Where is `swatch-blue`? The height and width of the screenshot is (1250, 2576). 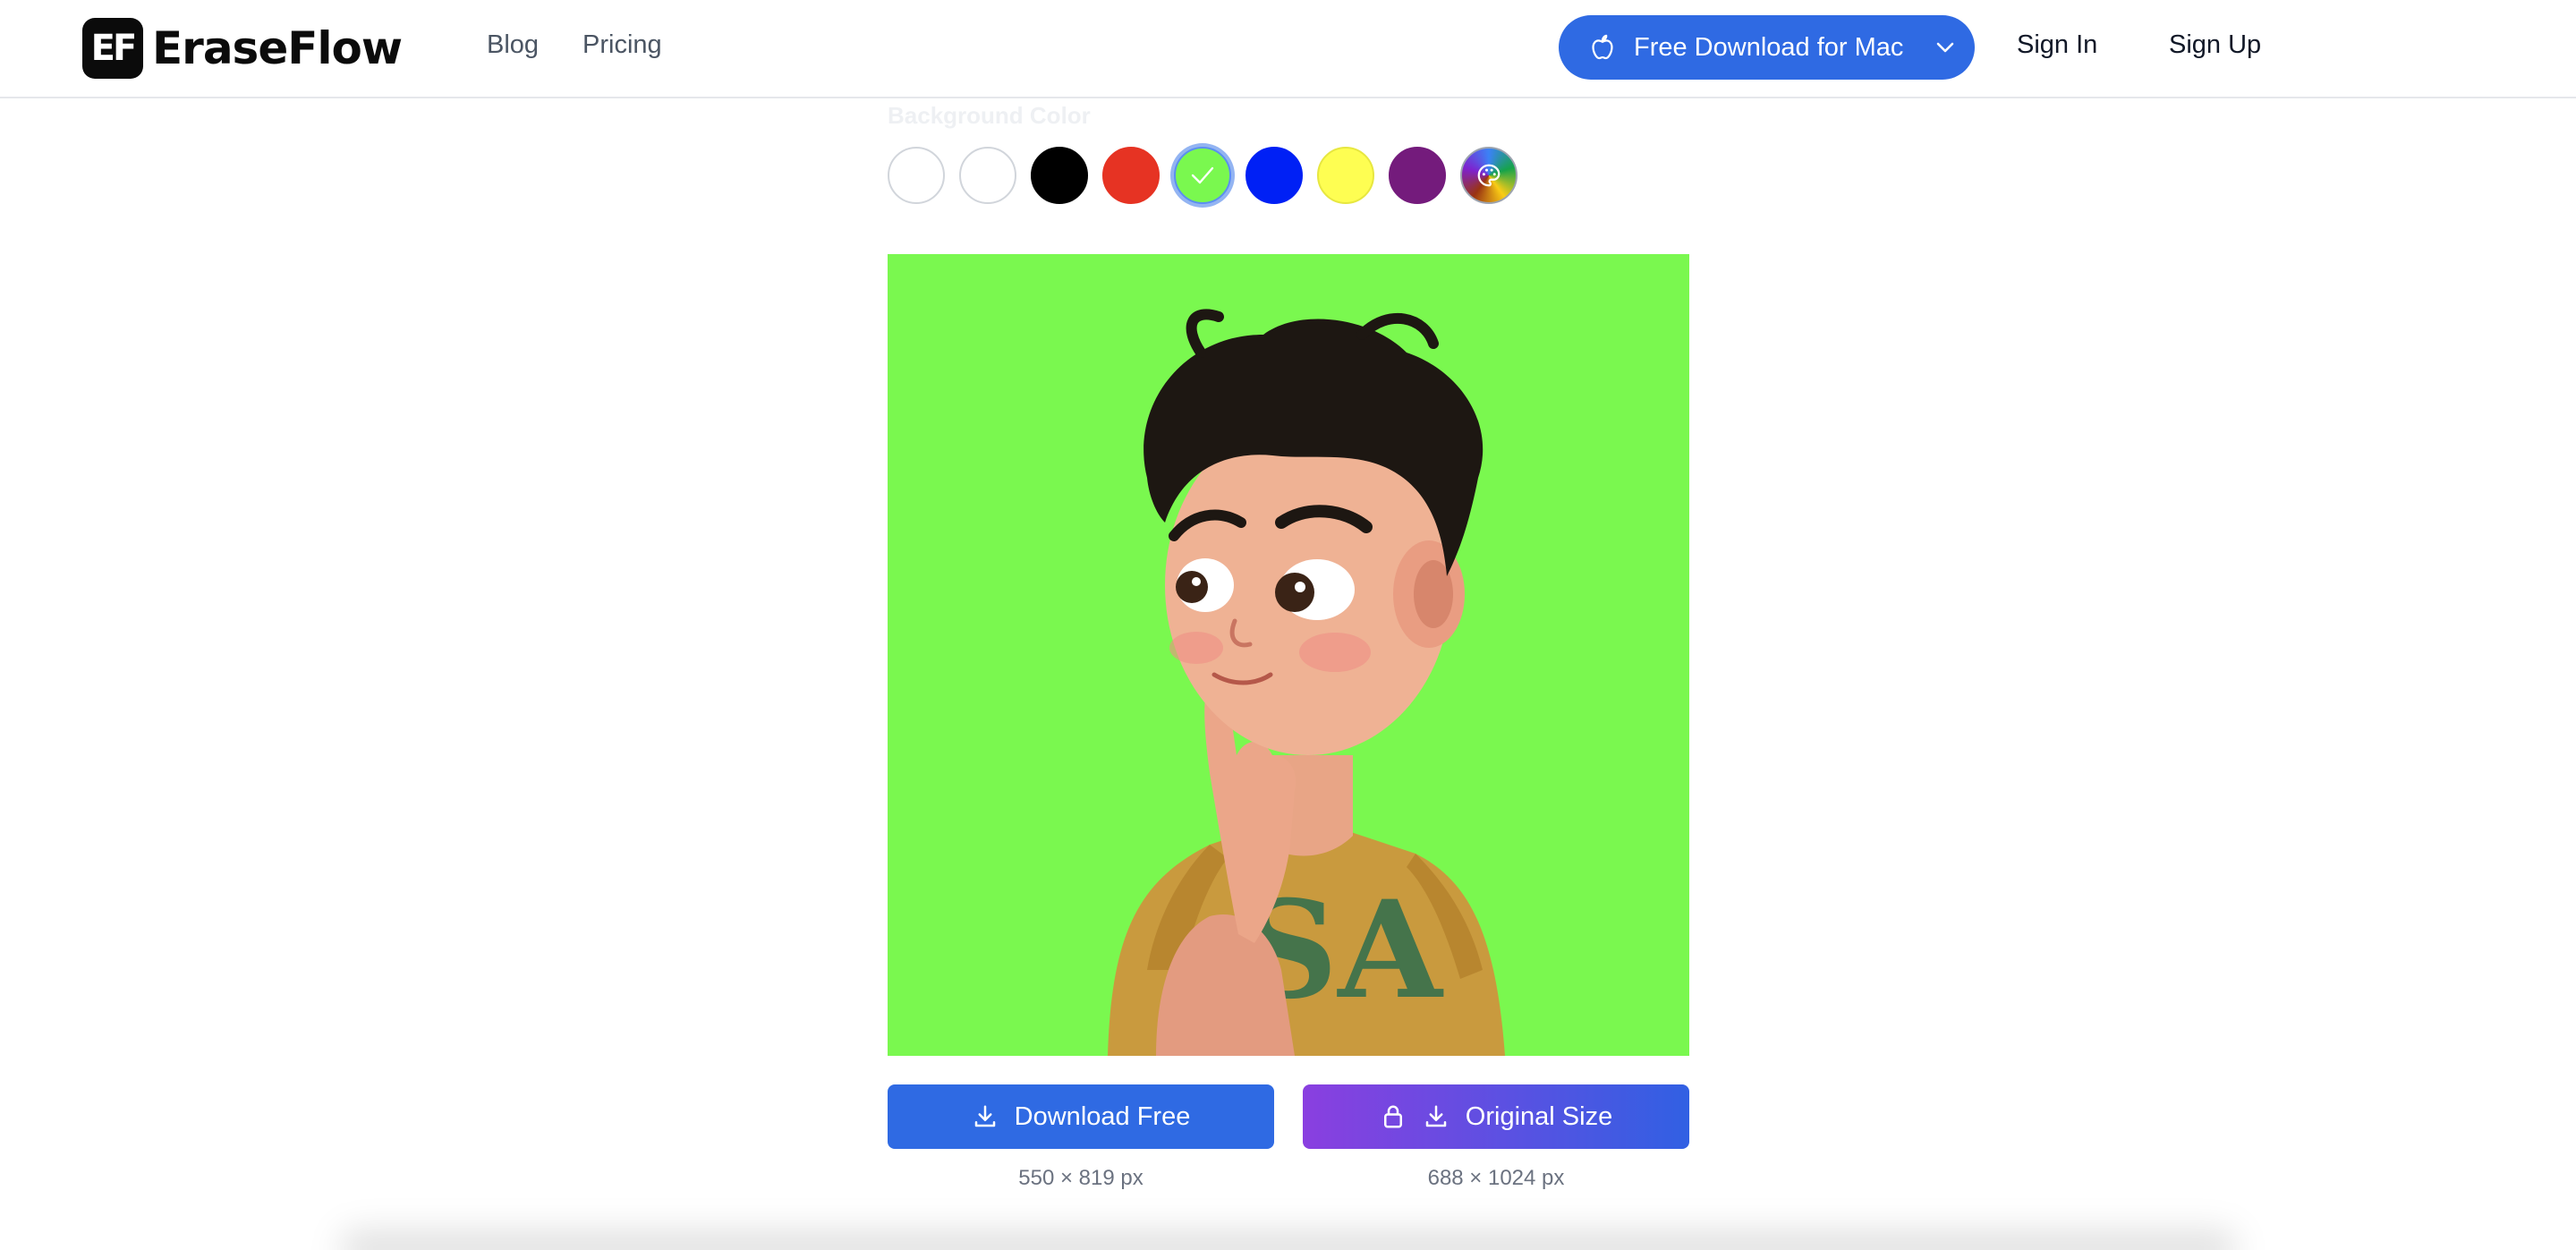 swatch-blue is located at coordinates (1274, 175).